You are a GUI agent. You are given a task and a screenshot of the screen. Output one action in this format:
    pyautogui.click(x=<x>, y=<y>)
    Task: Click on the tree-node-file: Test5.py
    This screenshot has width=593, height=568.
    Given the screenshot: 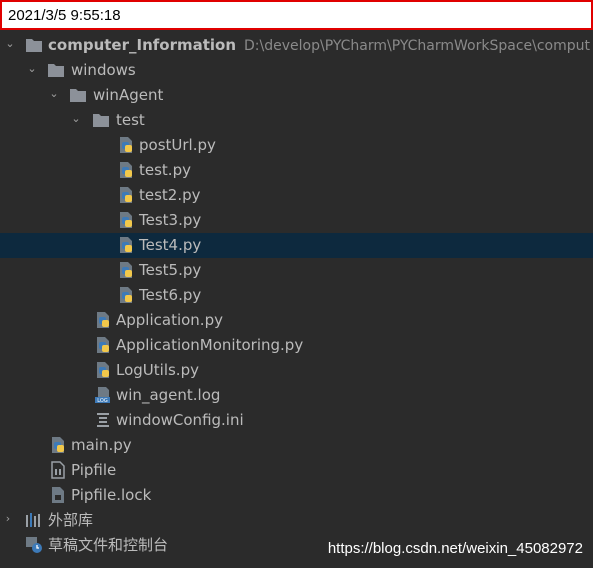 What is the action you would take?
    pyautogui.click(x=296, y=270)
    